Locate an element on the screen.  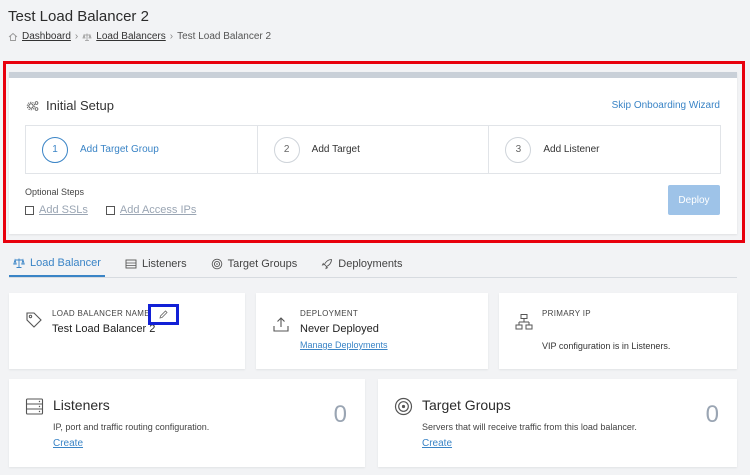
add-access-ips-link: Add Access IPs is located at coordinates (151, 210).